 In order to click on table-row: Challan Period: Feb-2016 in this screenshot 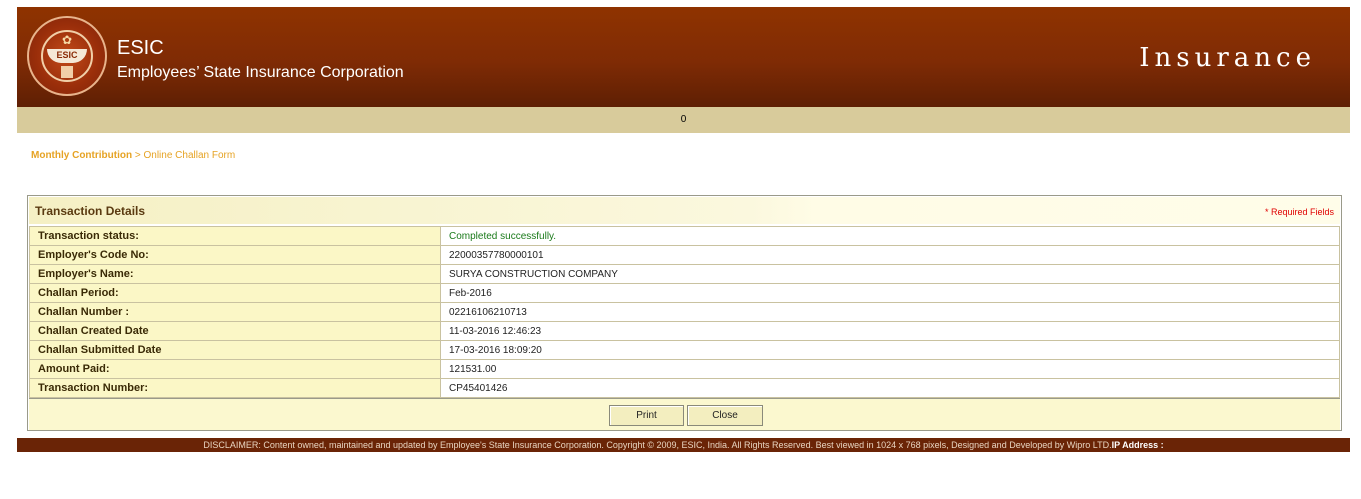, I will do `click(684, 293)`.